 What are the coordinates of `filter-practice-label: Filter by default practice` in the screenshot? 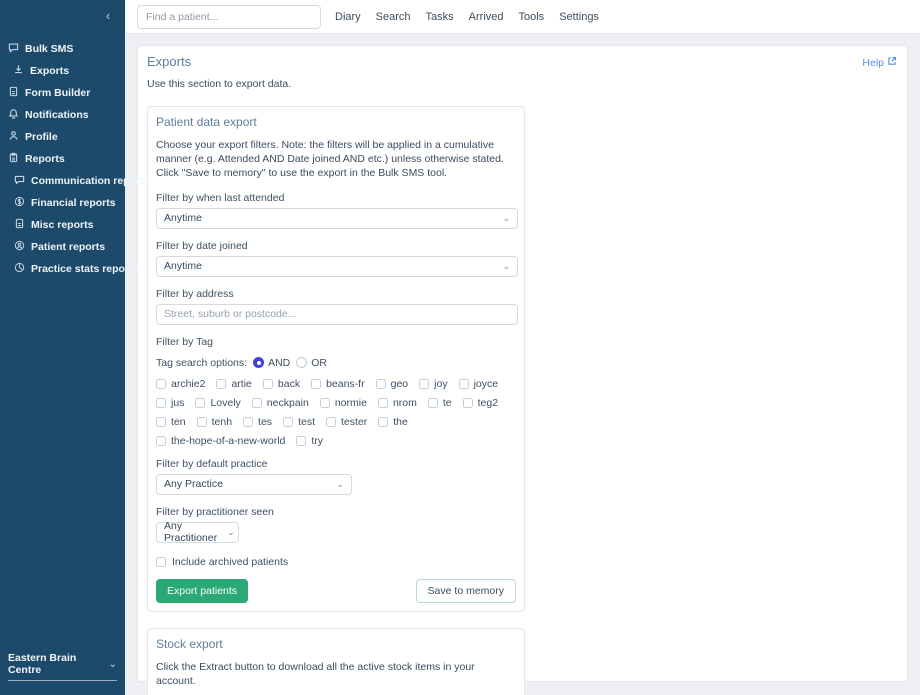 It's located at (212, 463).